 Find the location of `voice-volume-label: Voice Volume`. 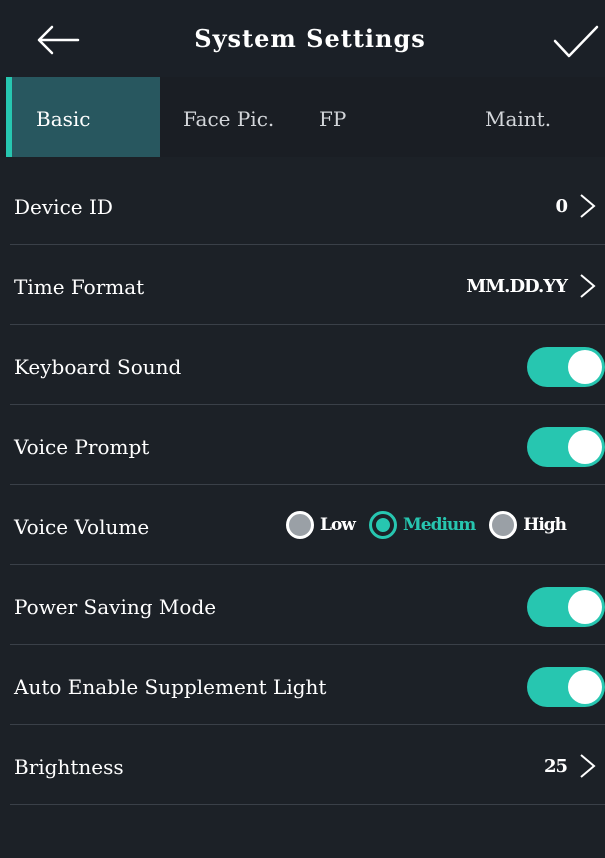

voice-volume-label: Voice Volume is located at coordinates (82, 527).